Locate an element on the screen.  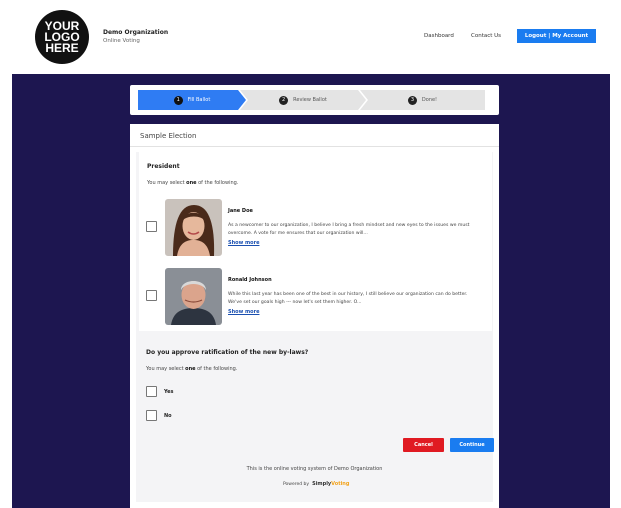
candidate-checkbox-jane-doe is located at coordinates (151, 226).